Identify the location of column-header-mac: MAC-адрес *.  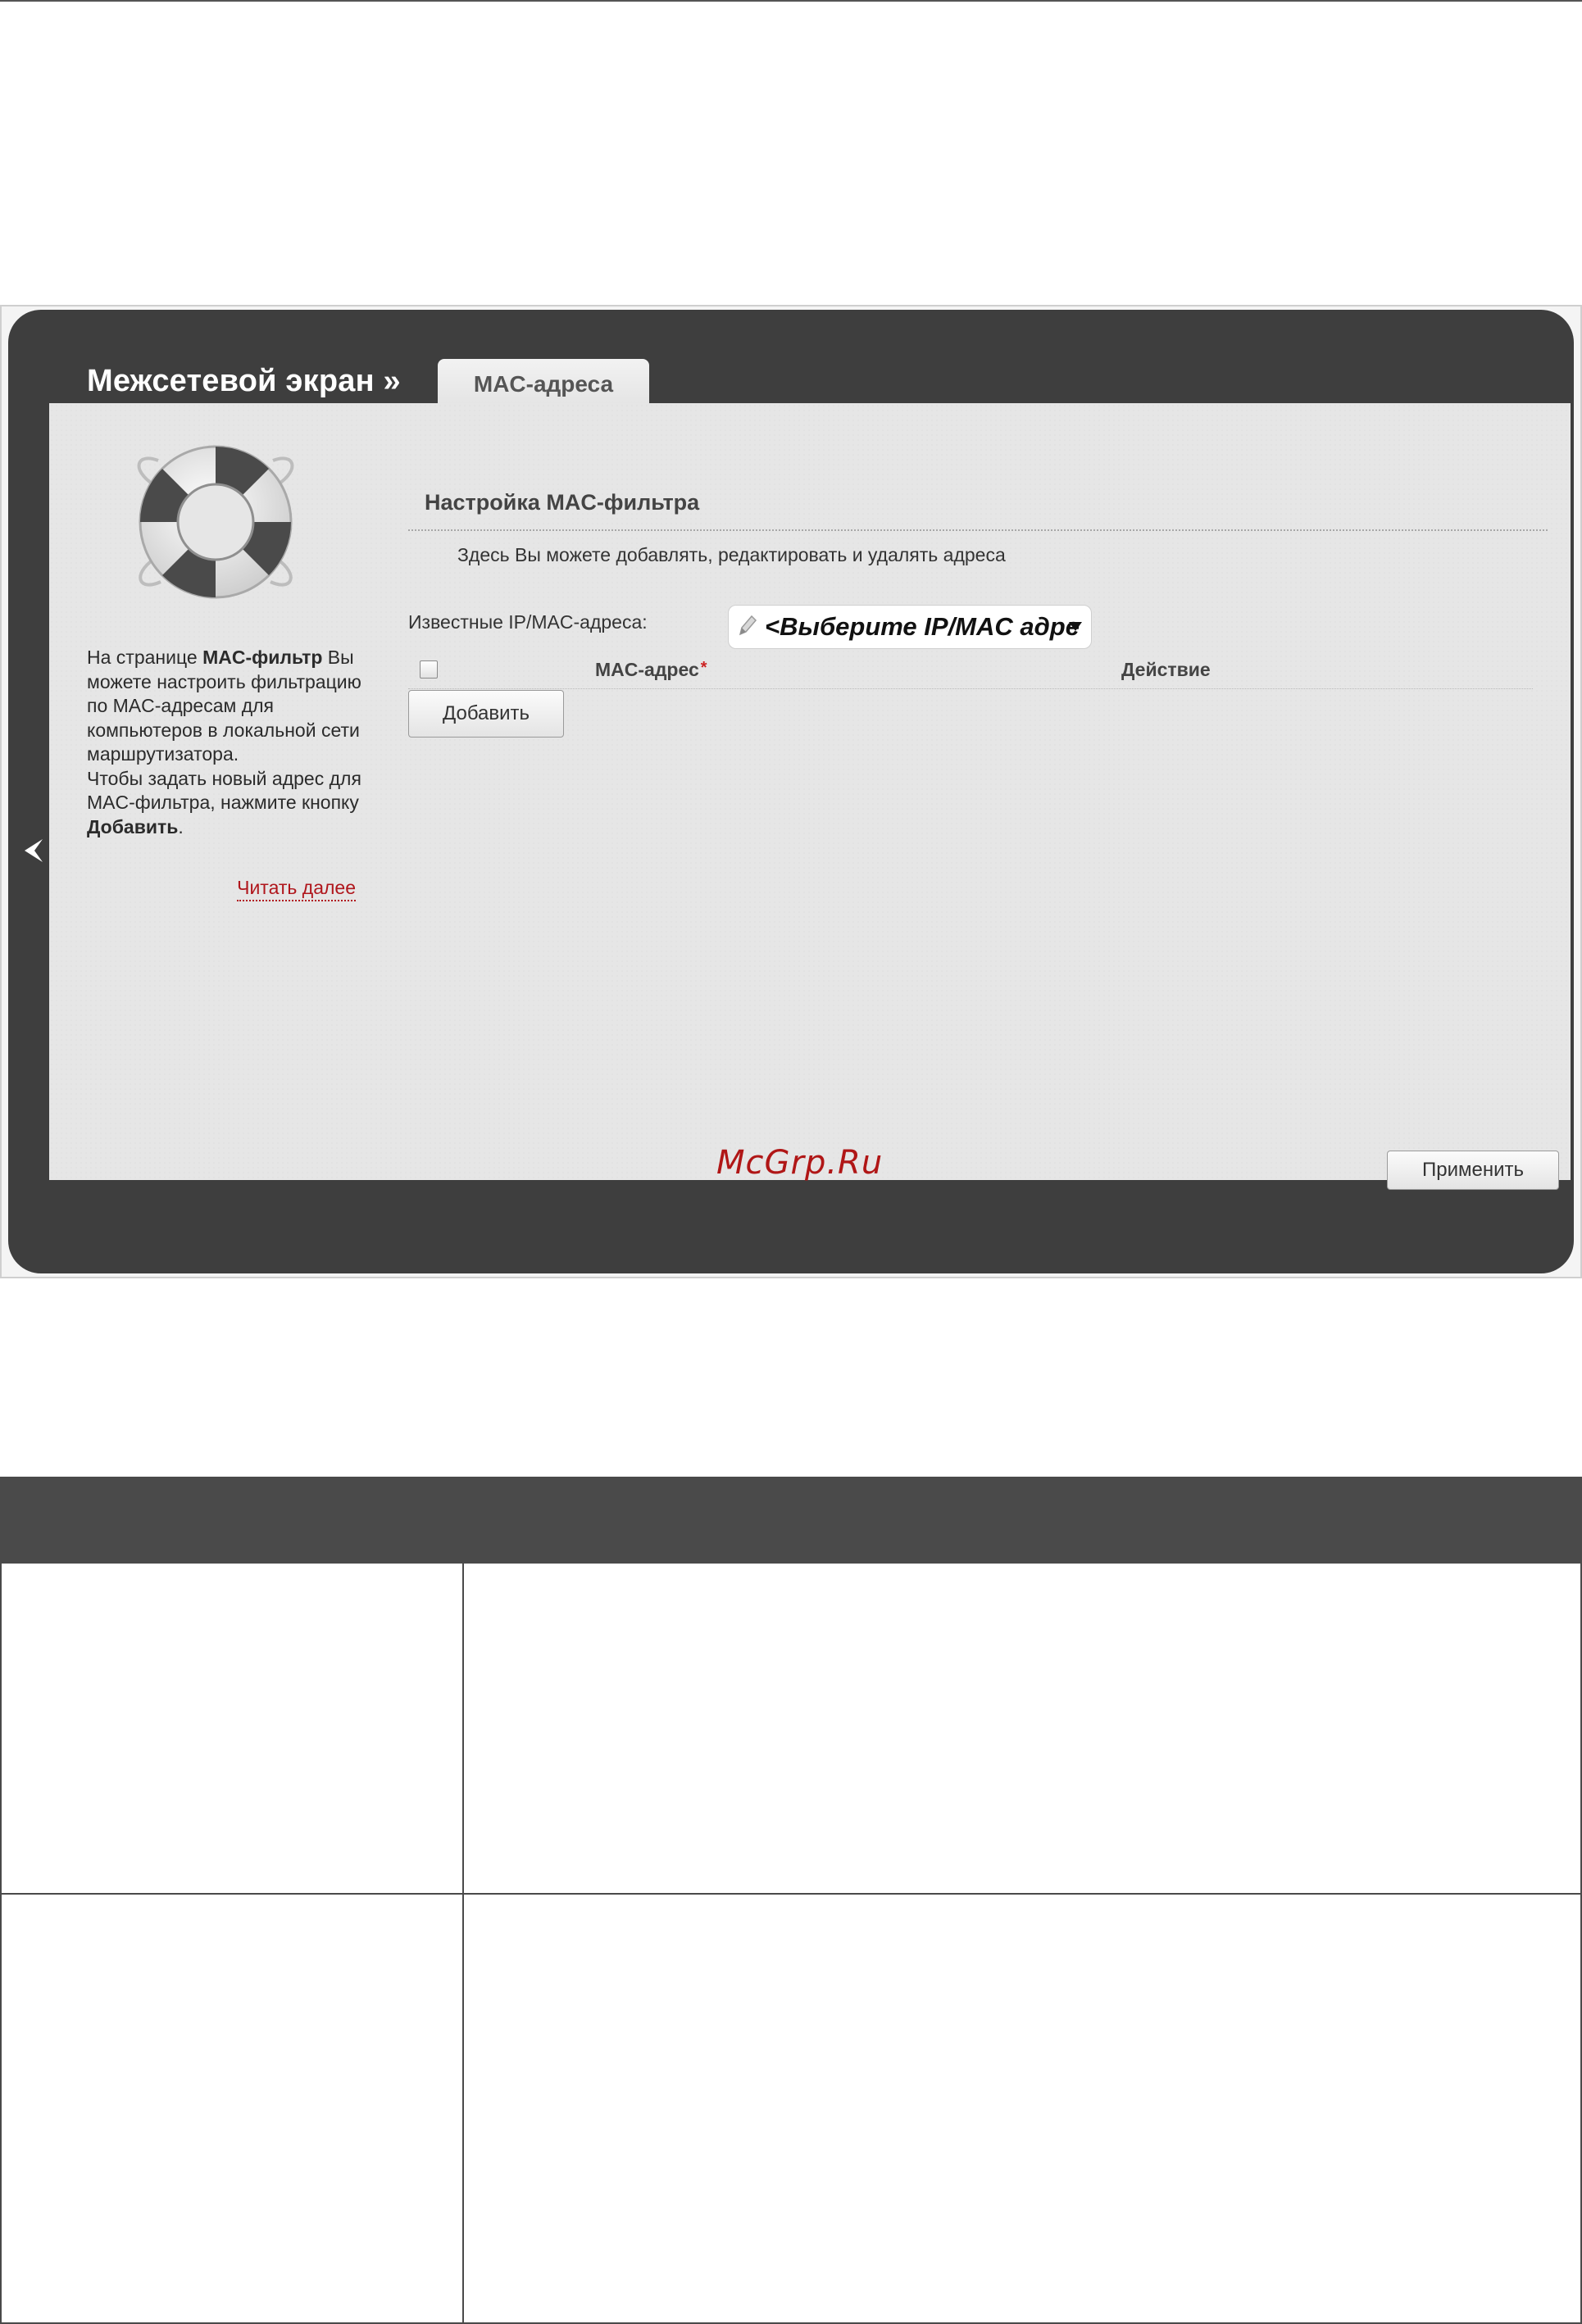
(651, 670).